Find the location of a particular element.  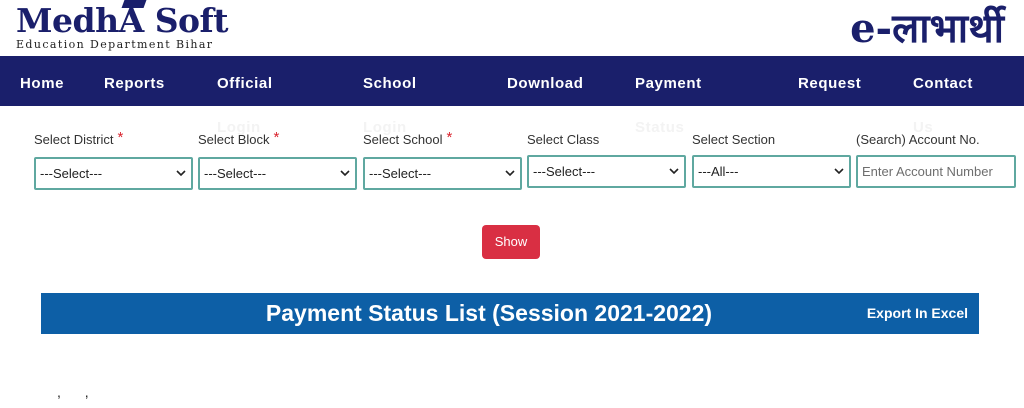

e-labharthi-brand: e-लाभार्थी is located at coordinates (927, 28).